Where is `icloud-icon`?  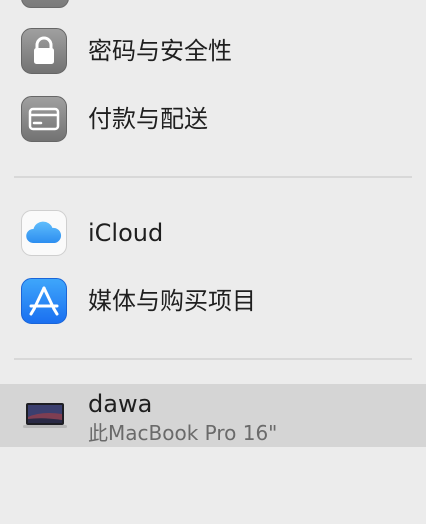 icloud-icon is located at coordinates (44, 233).